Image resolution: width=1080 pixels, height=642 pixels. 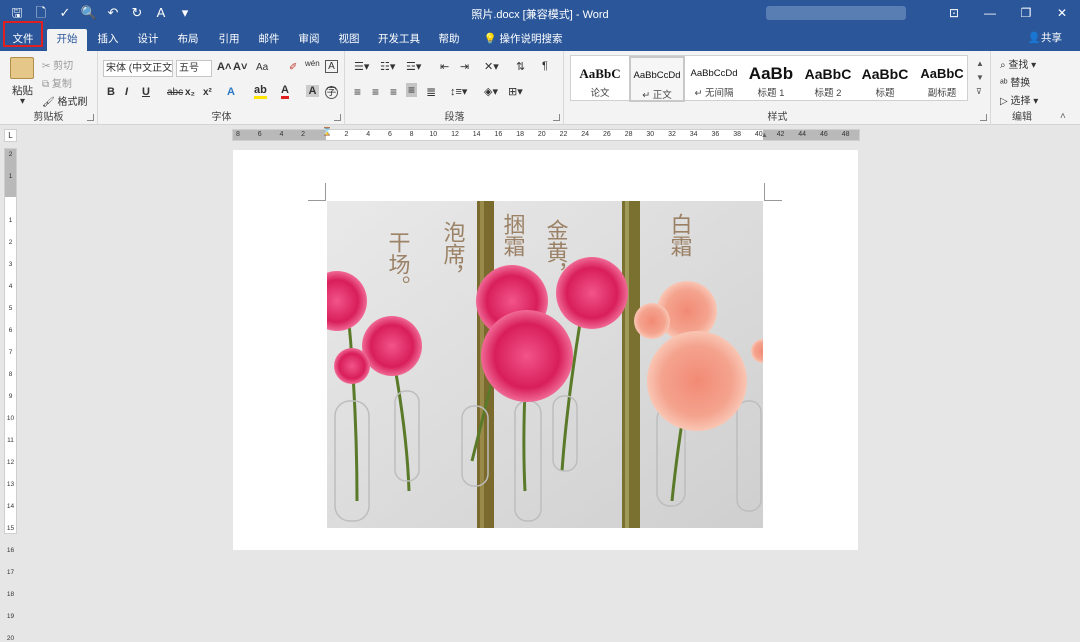 What do you see at coordinates (491, 66) in the screenshot?
I see `chinese-layout-icon: ✕▾` at bounding box center [491, 66].